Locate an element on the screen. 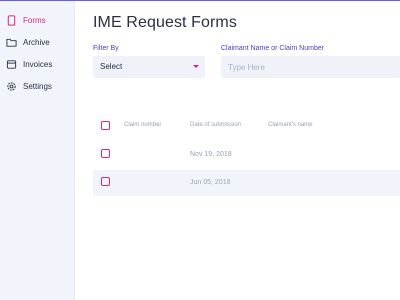  column-header-claimant: Claimant's name is located at coordinates (290, 125).